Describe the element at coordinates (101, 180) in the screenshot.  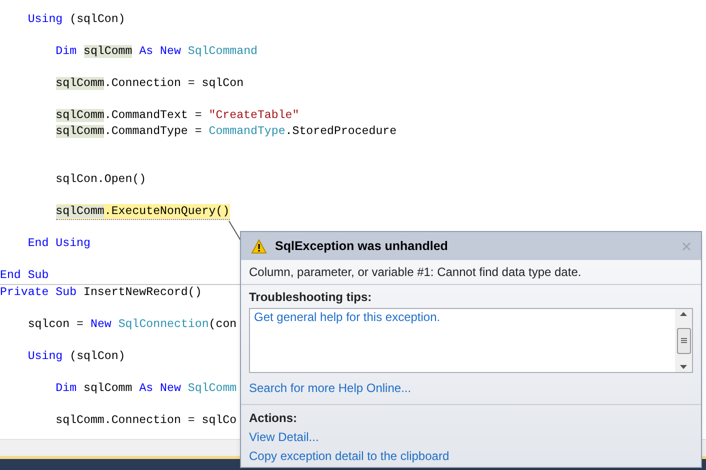
I see `code-line: sqlCon.Open()` at that location.